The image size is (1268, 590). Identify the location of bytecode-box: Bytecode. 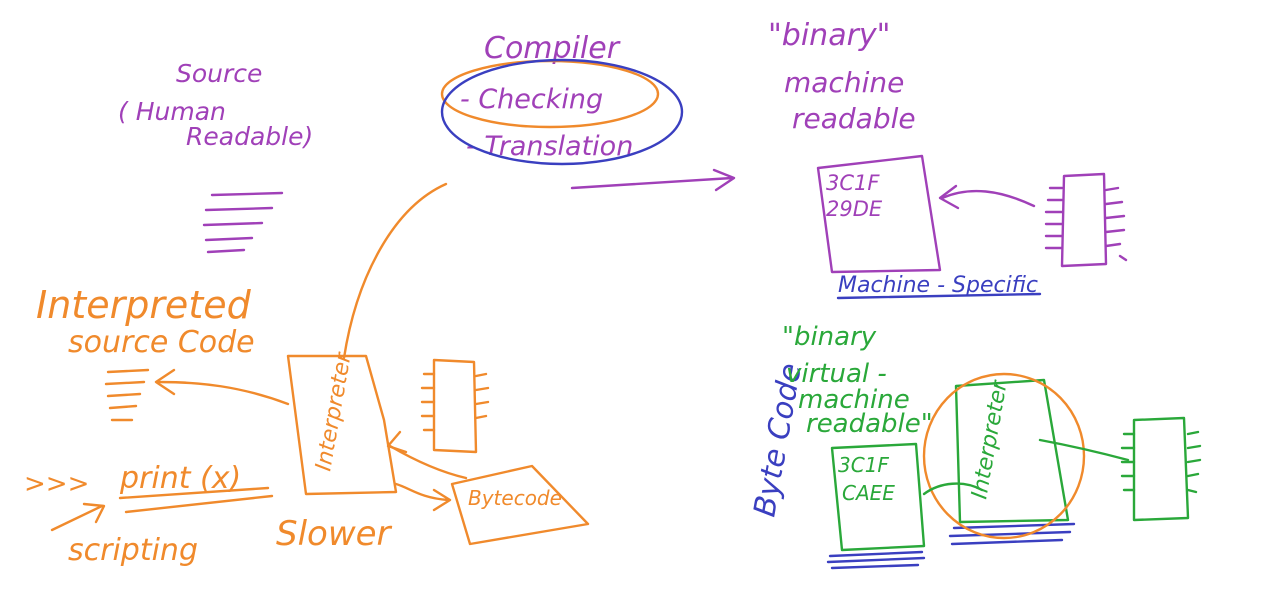
(520, 505).